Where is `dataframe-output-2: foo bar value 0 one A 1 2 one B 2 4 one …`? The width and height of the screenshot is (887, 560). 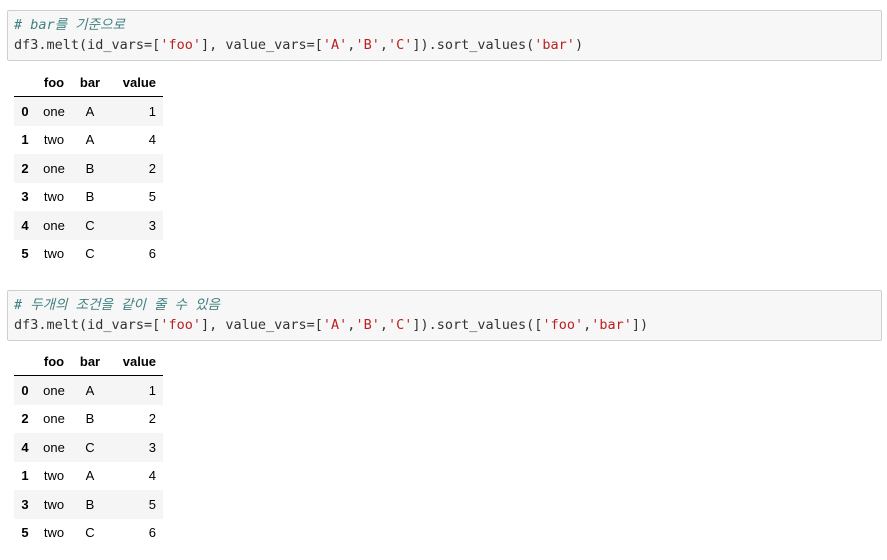 dataframe-output-2: foo bar value 0 one A 1 2 one B 2 4 one … is located at coordinates (88, 447).